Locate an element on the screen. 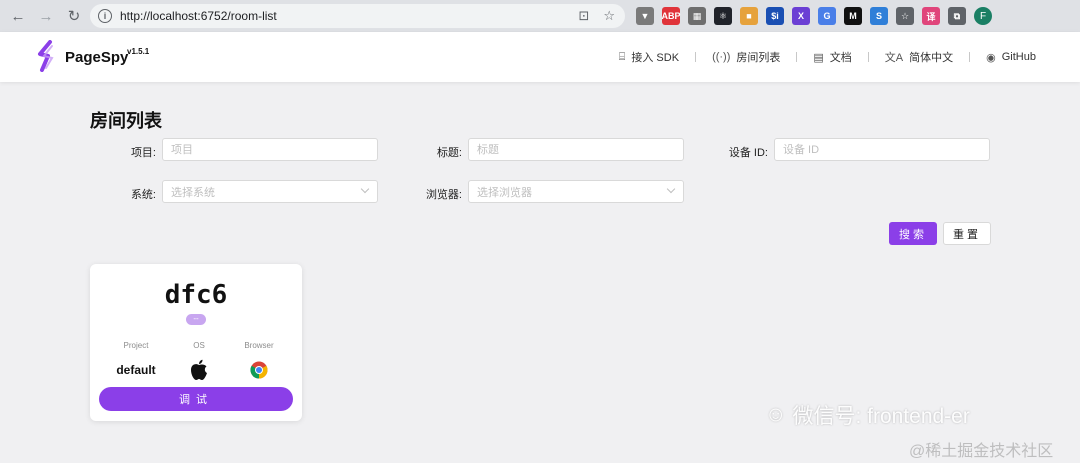  profile-avatar: F is located at coordinates (983, 16).